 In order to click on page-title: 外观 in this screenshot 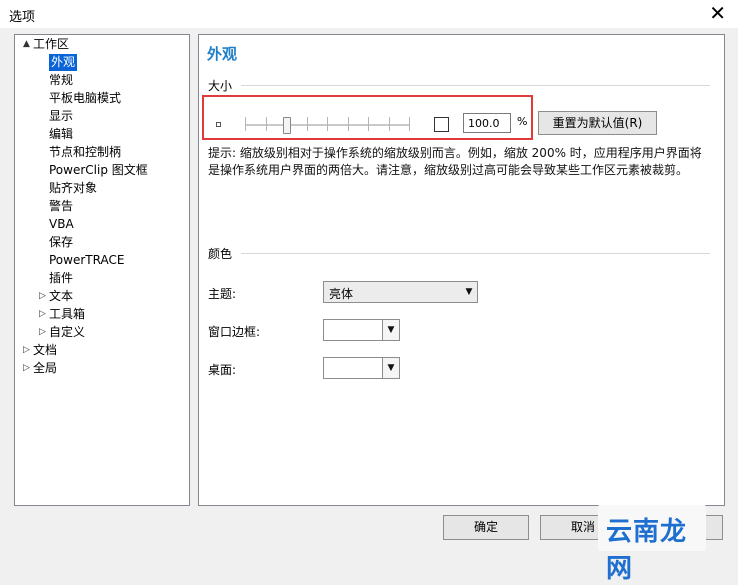, I will do `click(222, 54)`.